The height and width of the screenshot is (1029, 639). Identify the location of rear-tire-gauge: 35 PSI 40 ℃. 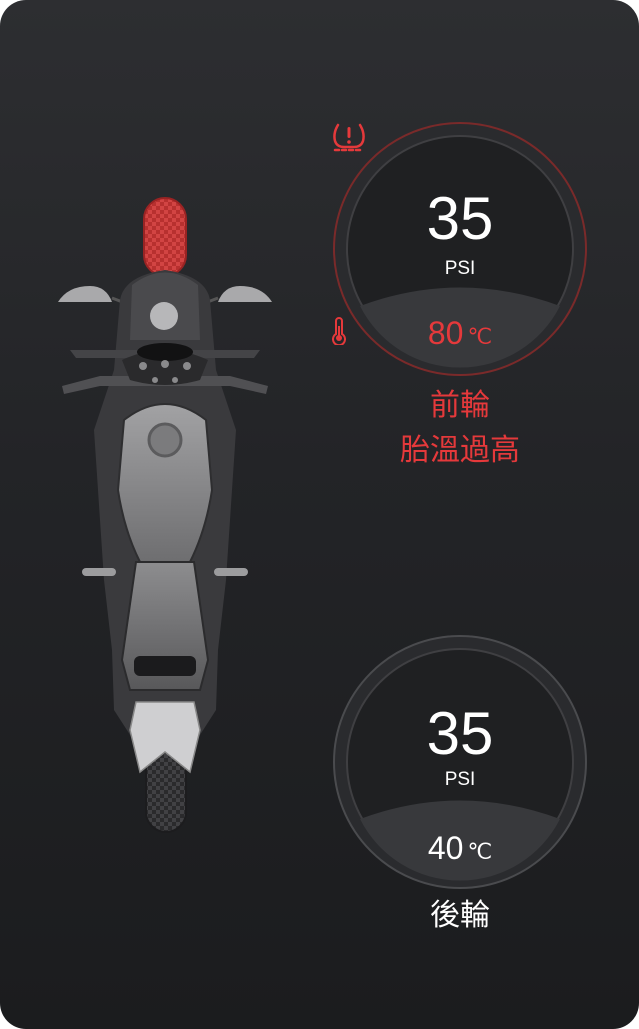
(460, 762).